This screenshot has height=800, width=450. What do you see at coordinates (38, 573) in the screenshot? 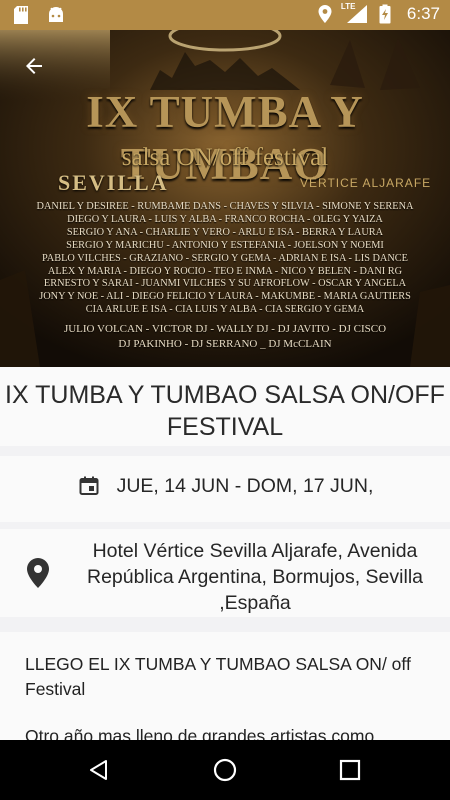
I see `location-pin-icon` at bounding box center [38, 573].